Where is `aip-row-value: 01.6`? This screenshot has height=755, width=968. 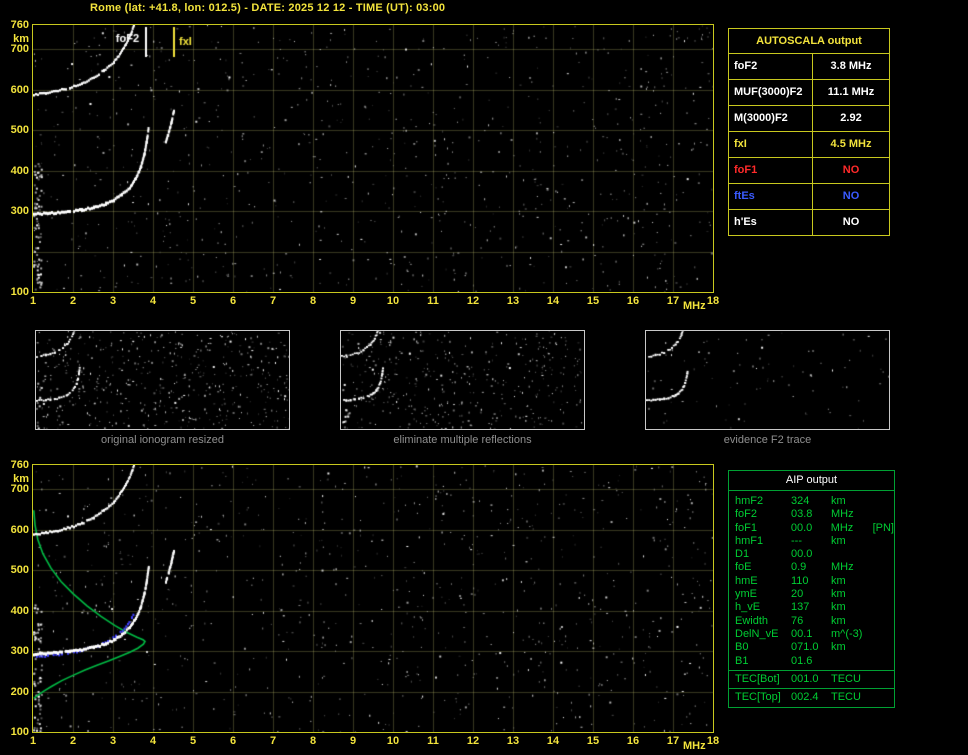
aip-row-value: 01.6 is located at coordinates (802, 660).